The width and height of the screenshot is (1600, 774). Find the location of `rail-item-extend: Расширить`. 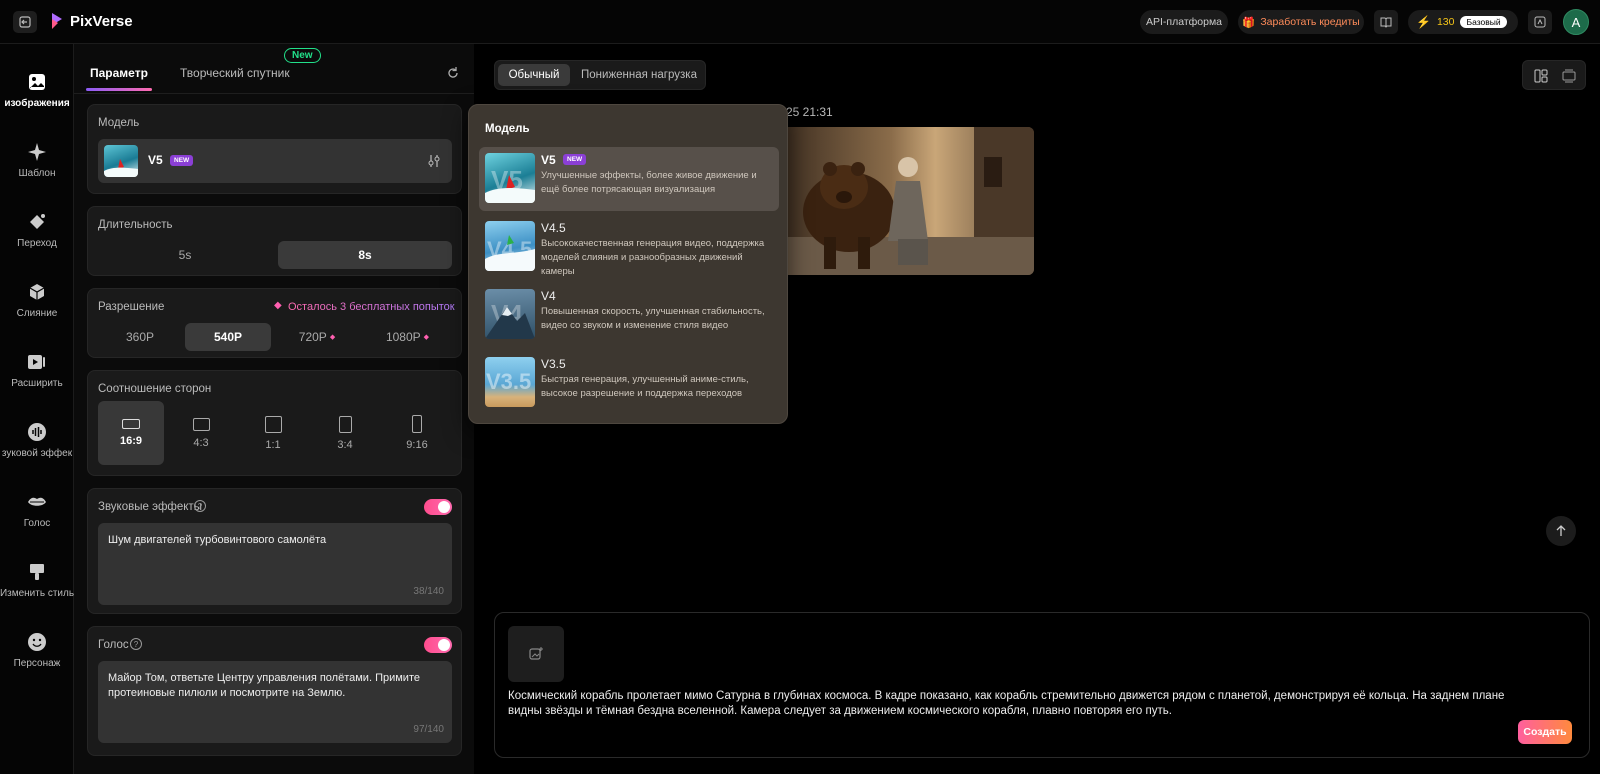

rail-item-extend: Расширить is located at coordinates (37, 370).